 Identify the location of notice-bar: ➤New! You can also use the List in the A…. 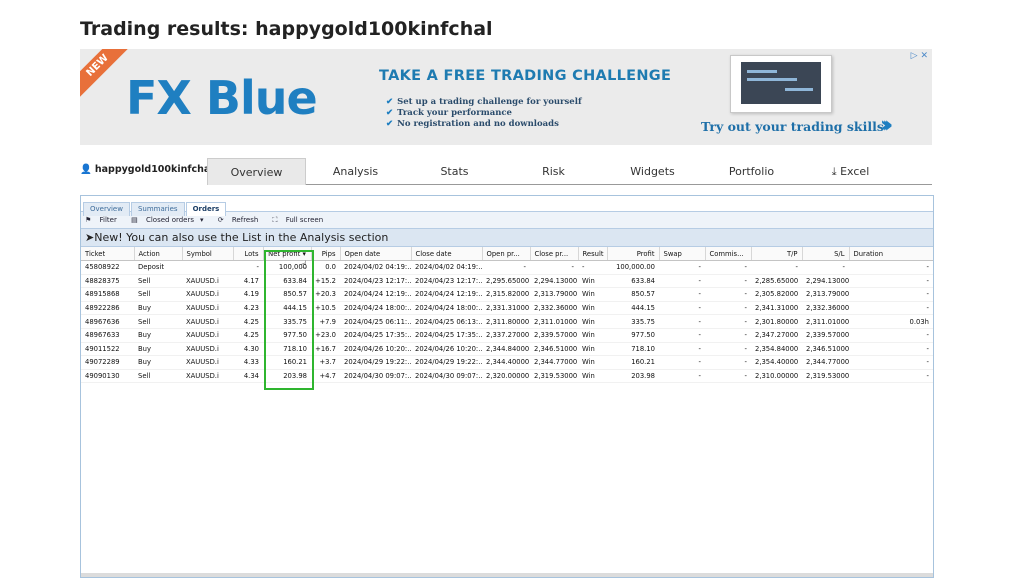
(507, 238).